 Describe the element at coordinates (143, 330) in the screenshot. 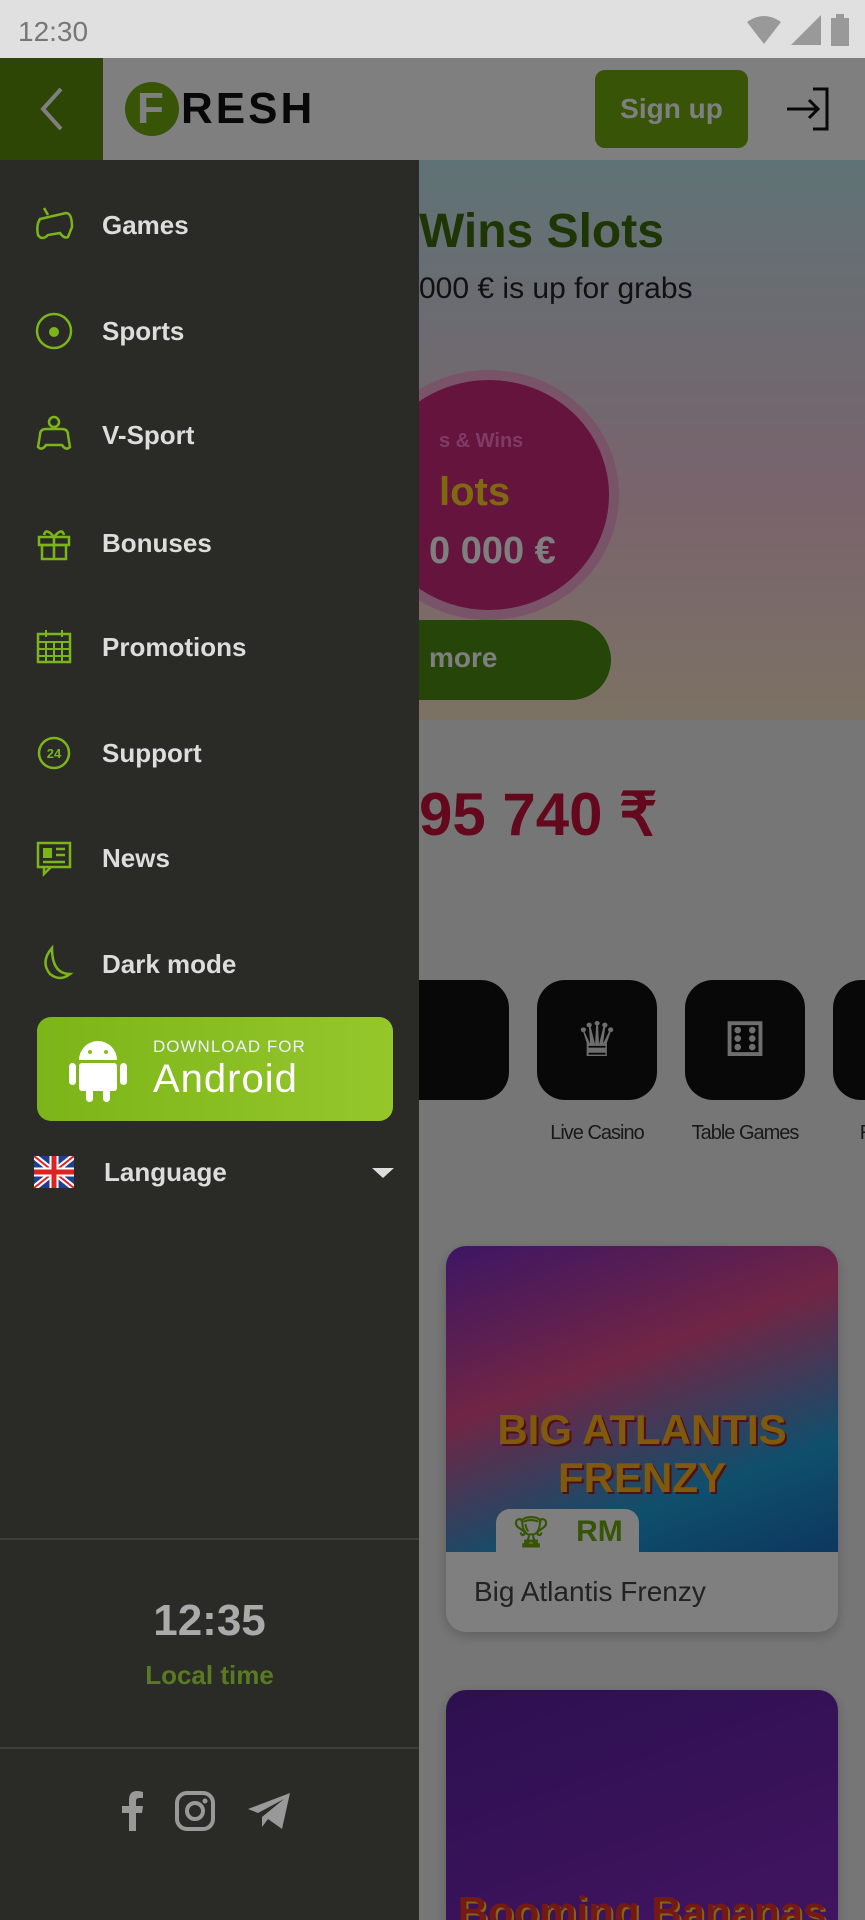

I see `sidebar-item-label: Sports` at that location.